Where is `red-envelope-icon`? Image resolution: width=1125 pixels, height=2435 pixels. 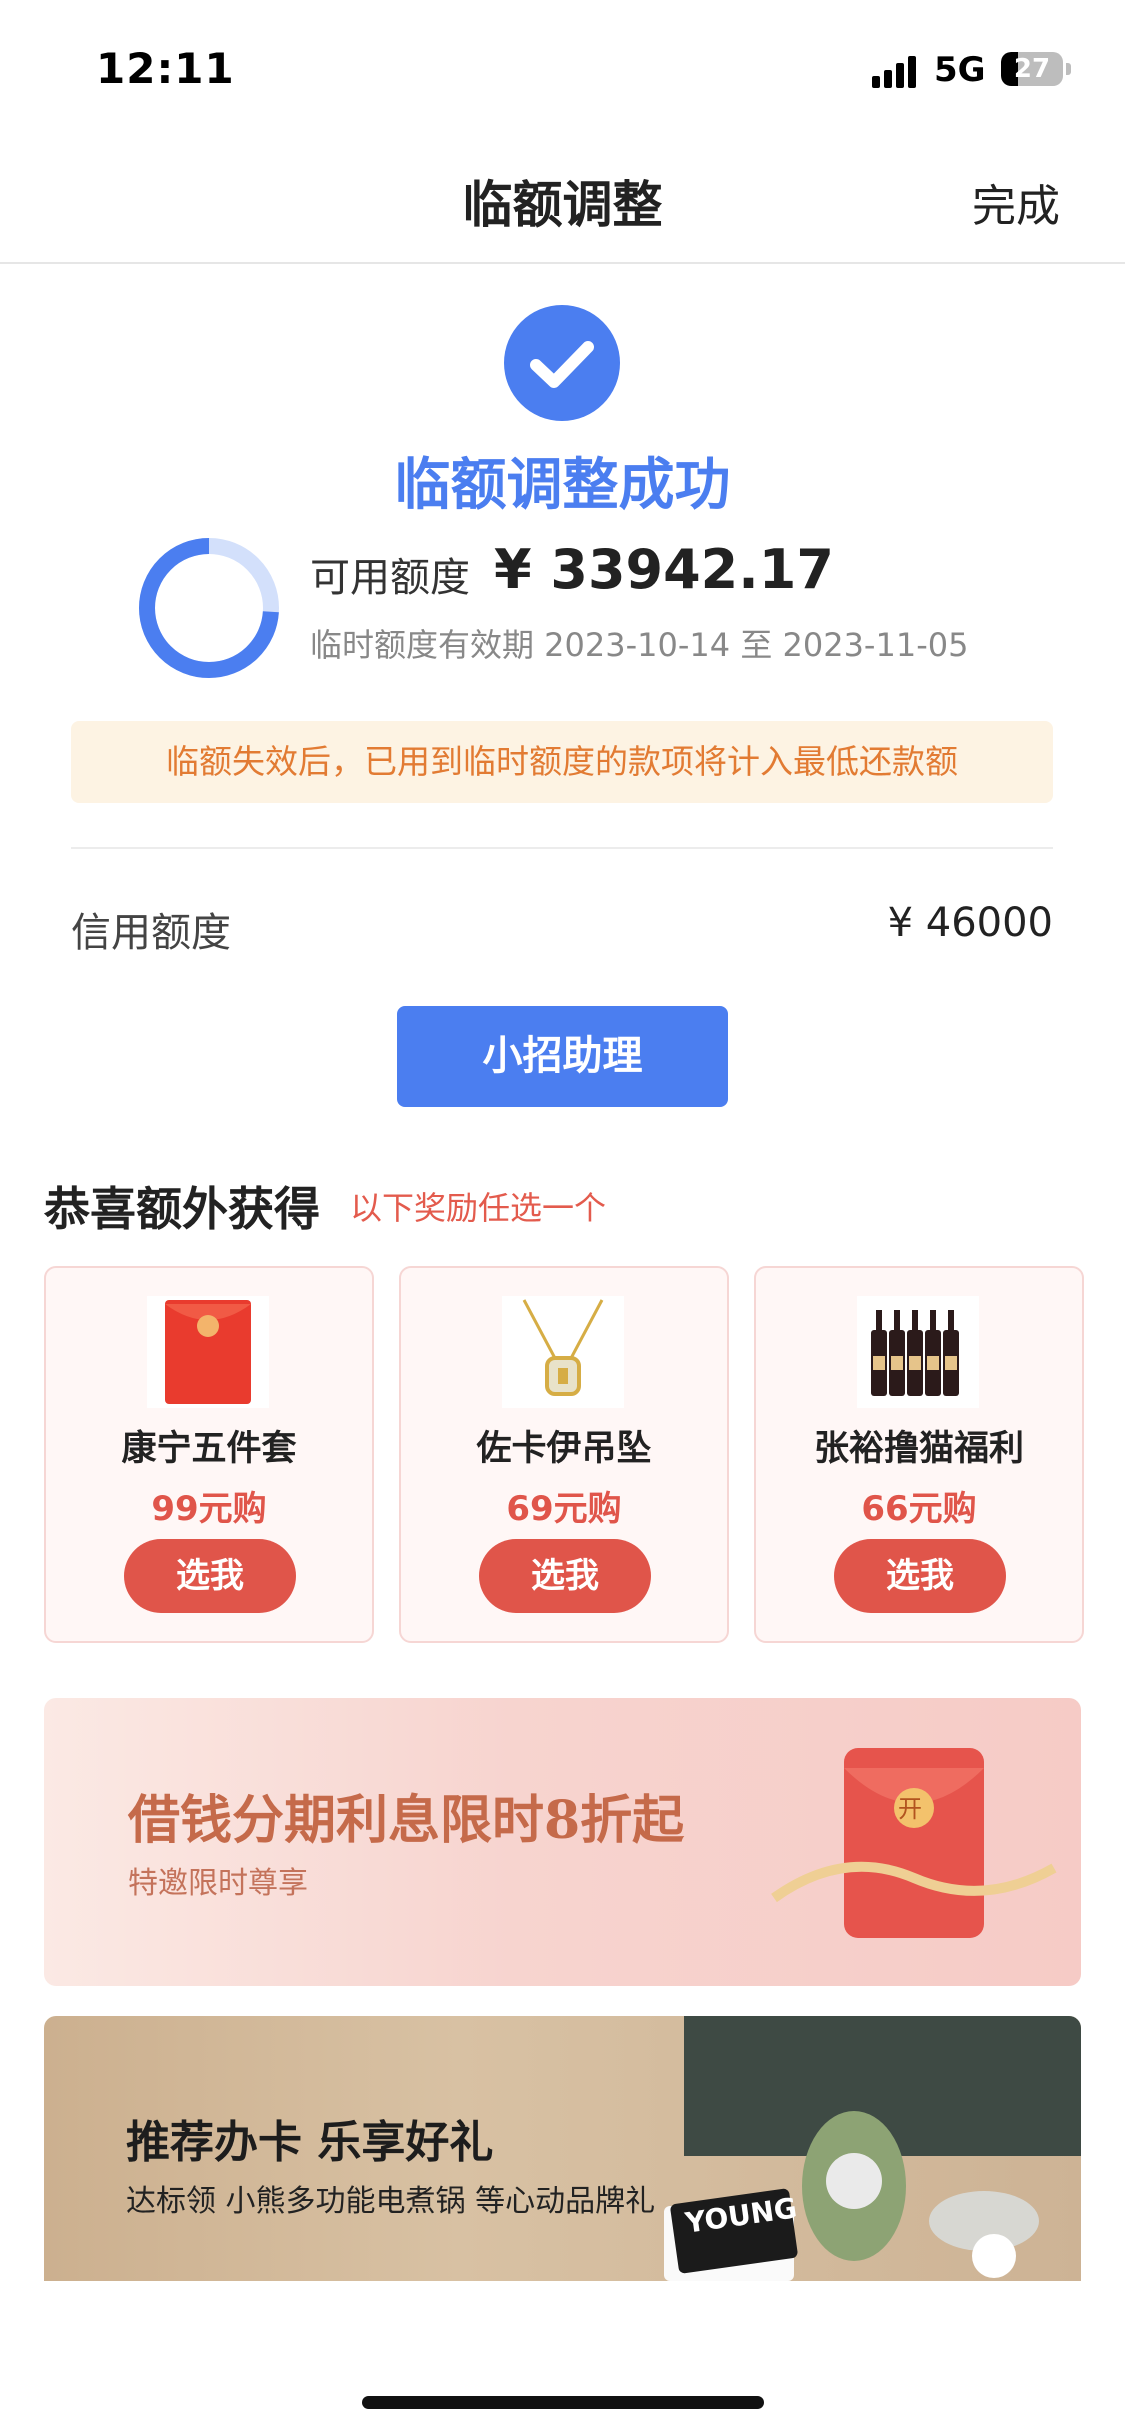 red-envelope-icon is located at coordinates (208, 1352).